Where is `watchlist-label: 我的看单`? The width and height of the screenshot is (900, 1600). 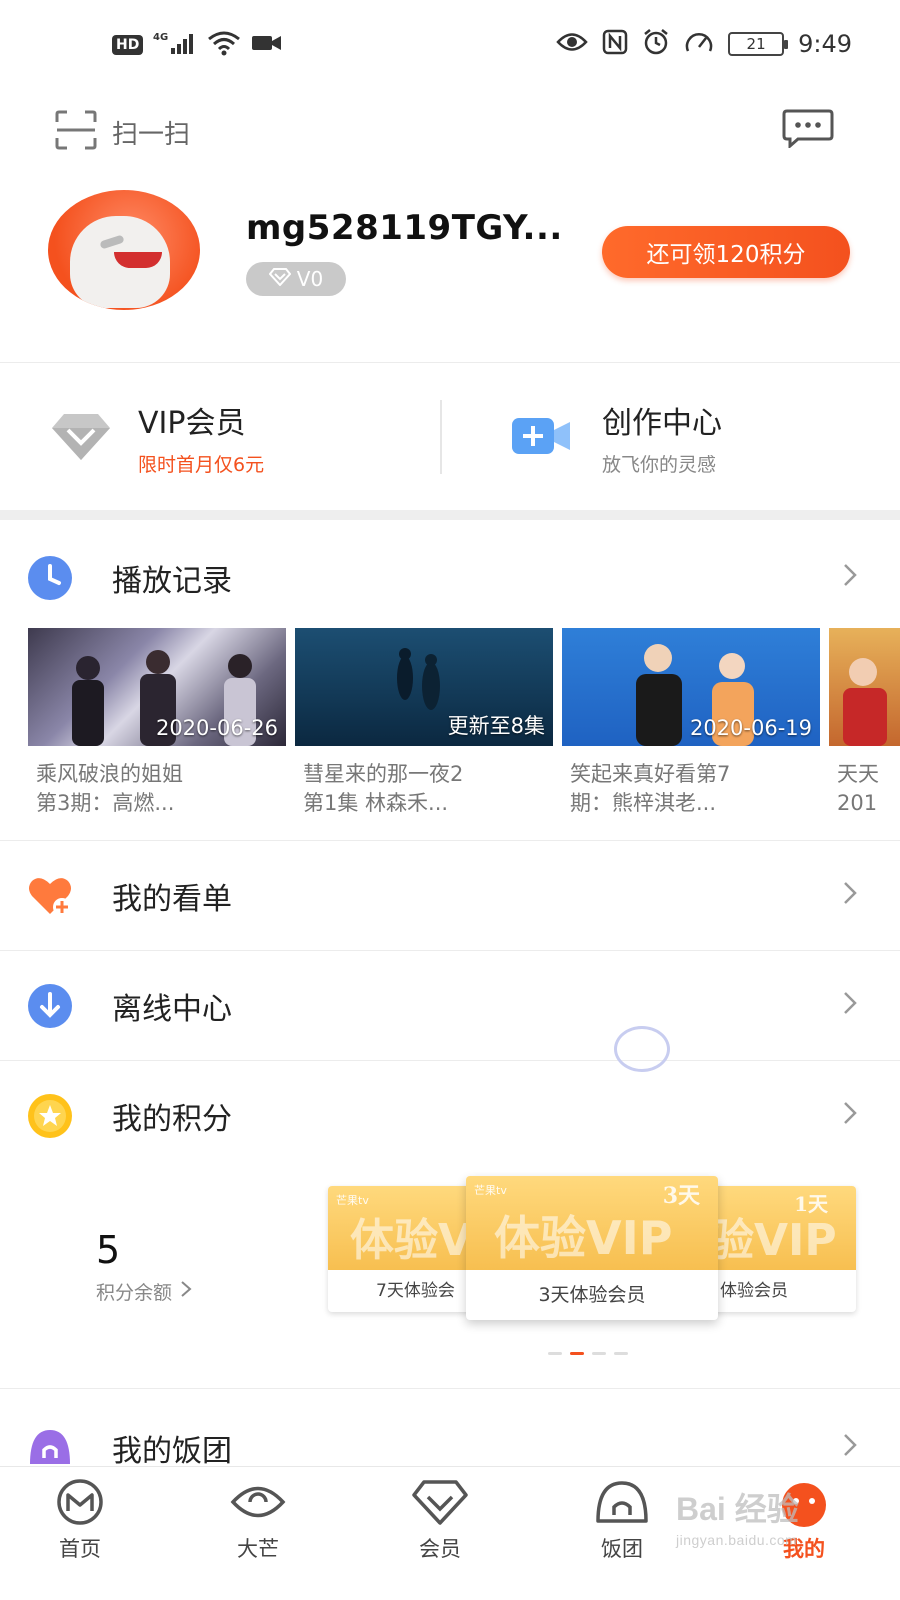 watchlist-label: 我的看单 is located at coordinates (172, 899).